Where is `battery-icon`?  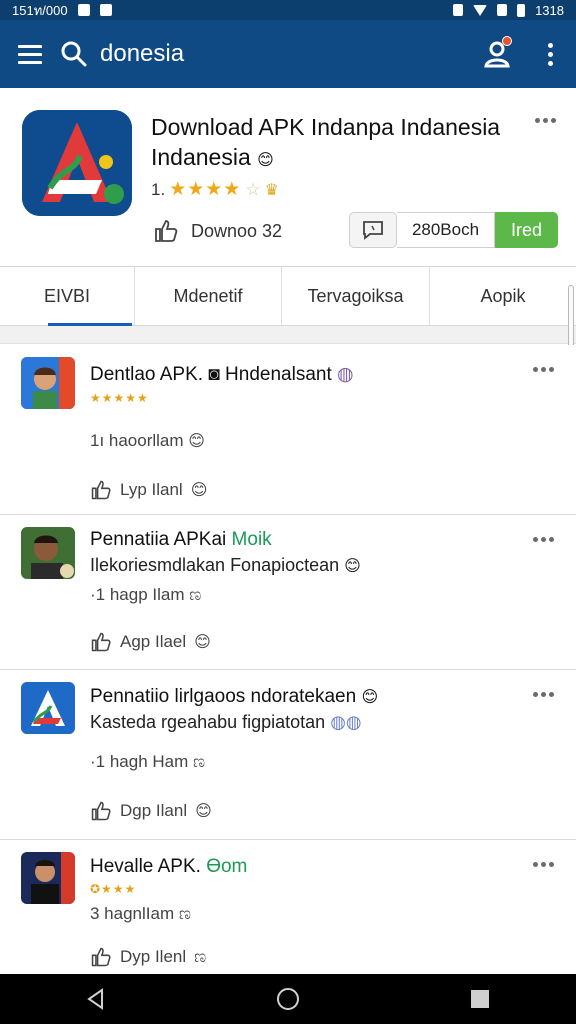 battery-icon is located at coordinates (521, 10).